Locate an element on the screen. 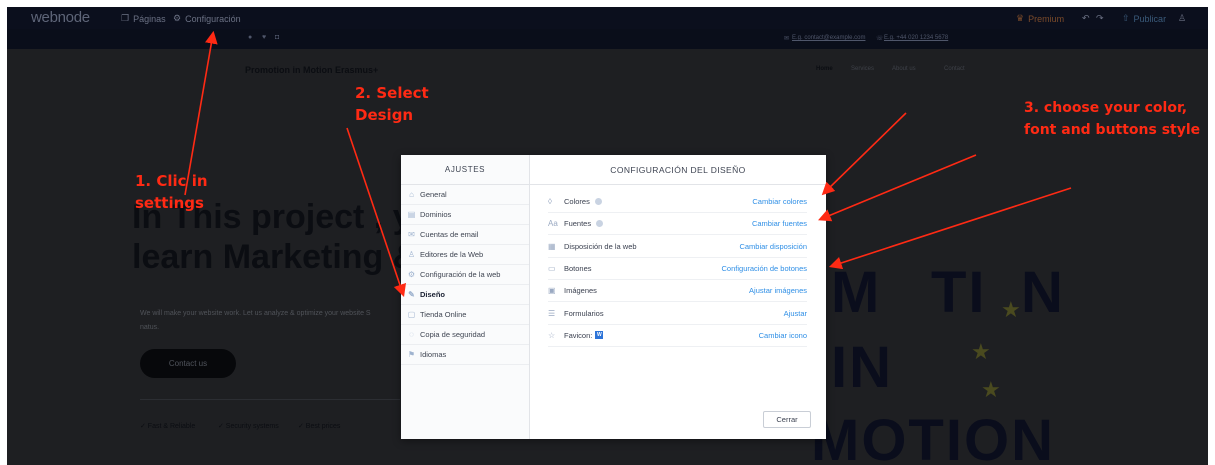 Image resolution: width=1215 pixels, height=465 pixels. redo-icon: ↷ is located at coordinates (1100, 18).